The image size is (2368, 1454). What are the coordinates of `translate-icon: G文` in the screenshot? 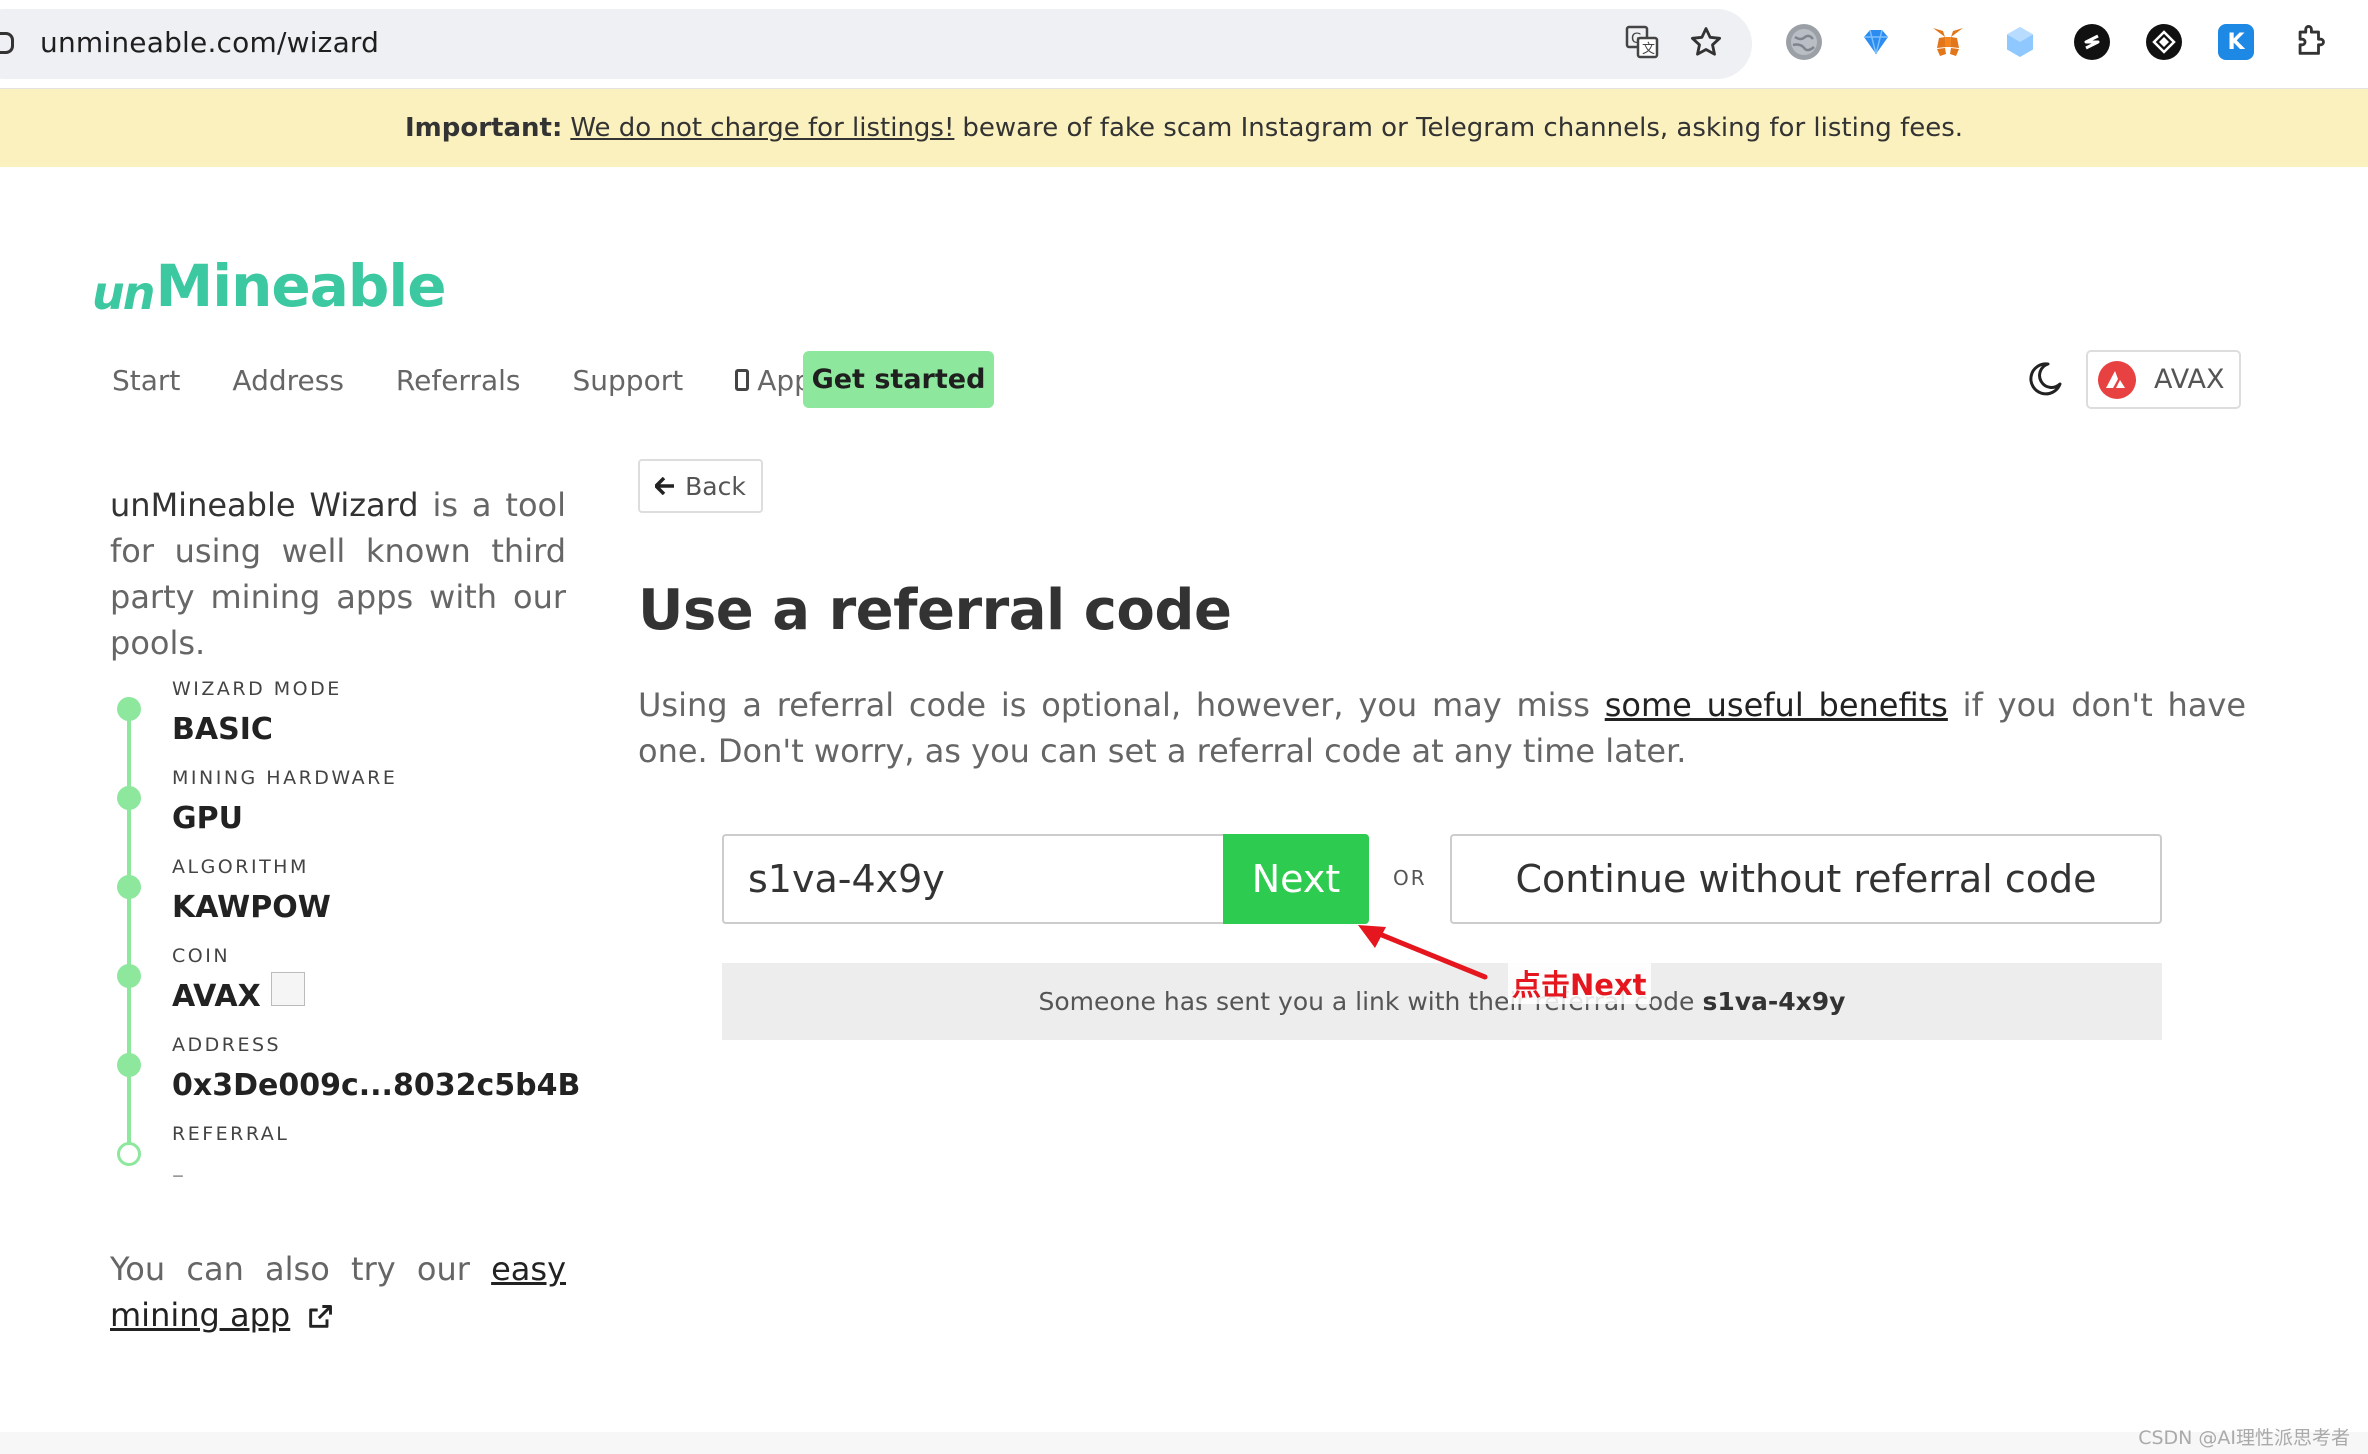 It's located at (1642, 42).